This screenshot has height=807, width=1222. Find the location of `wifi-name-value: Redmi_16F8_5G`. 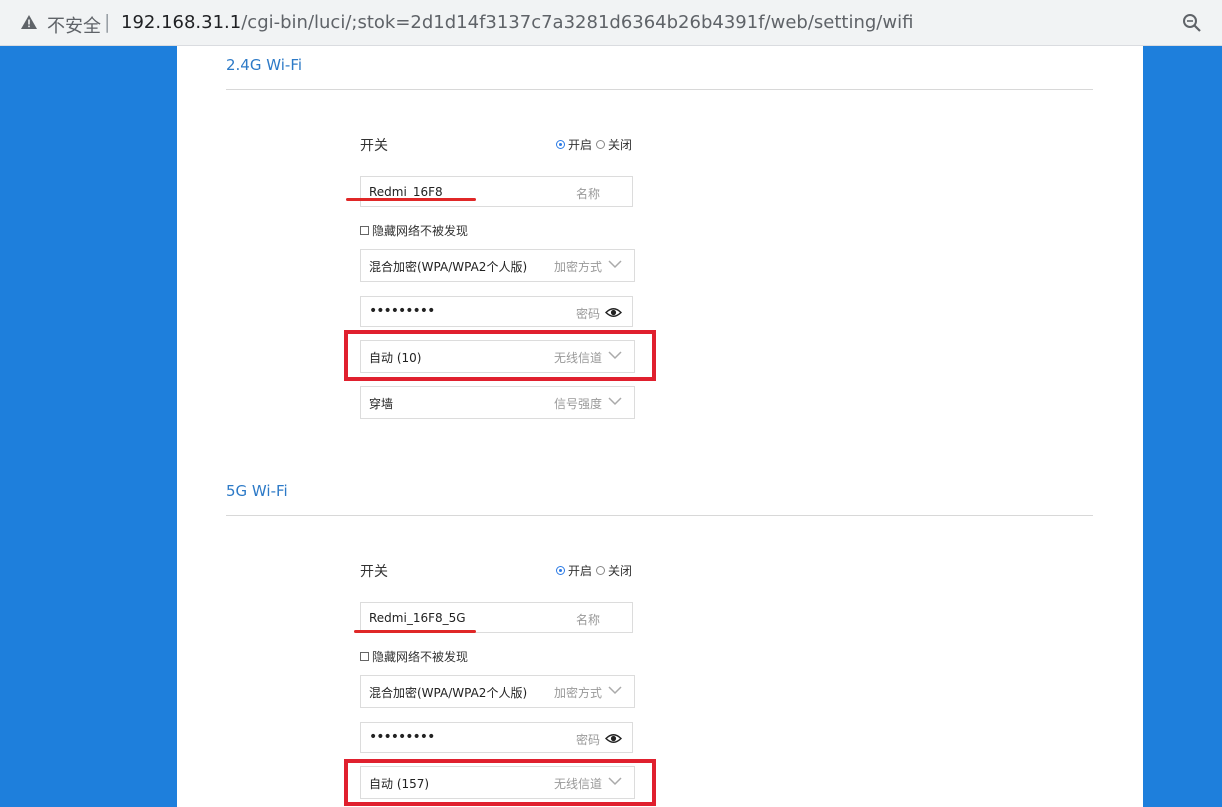

wifi-name-value: Redmi_16F8_5G is located at coordinates (417, 618).